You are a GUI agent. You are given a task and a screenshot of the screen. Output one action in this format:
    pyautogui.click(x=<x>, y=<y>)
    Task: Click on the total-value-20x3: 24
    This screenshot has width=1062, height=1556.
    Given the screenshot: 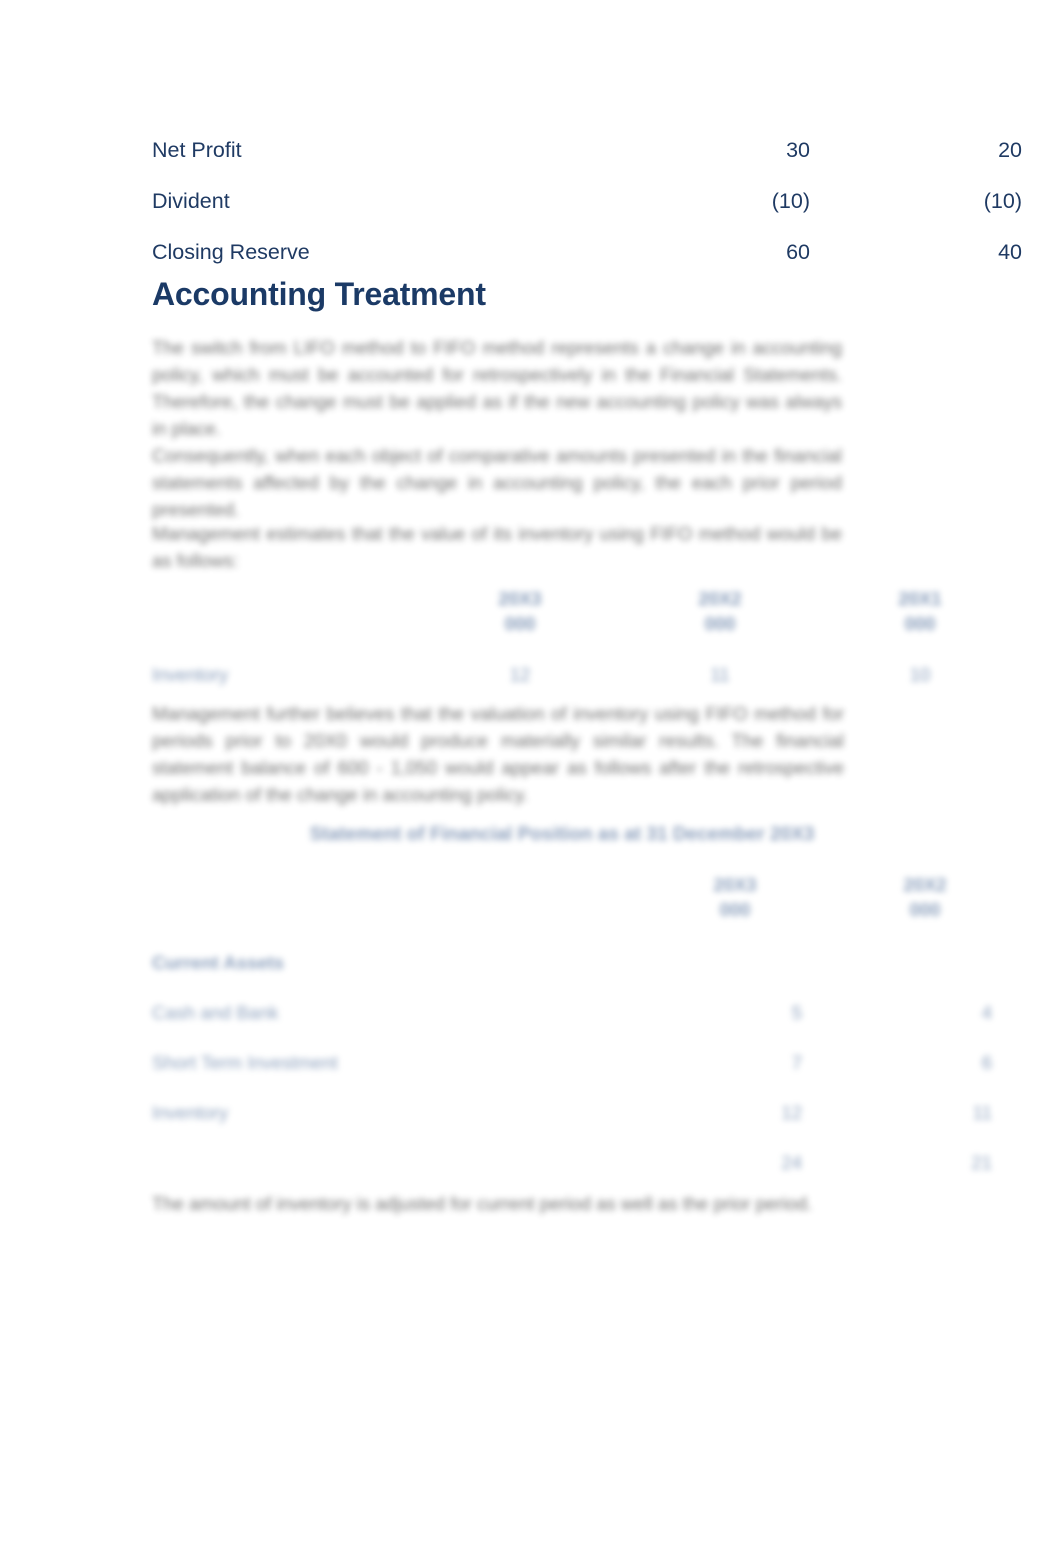 What is the action you would take?
    pyautogui.click(x=791, y=1162)
    